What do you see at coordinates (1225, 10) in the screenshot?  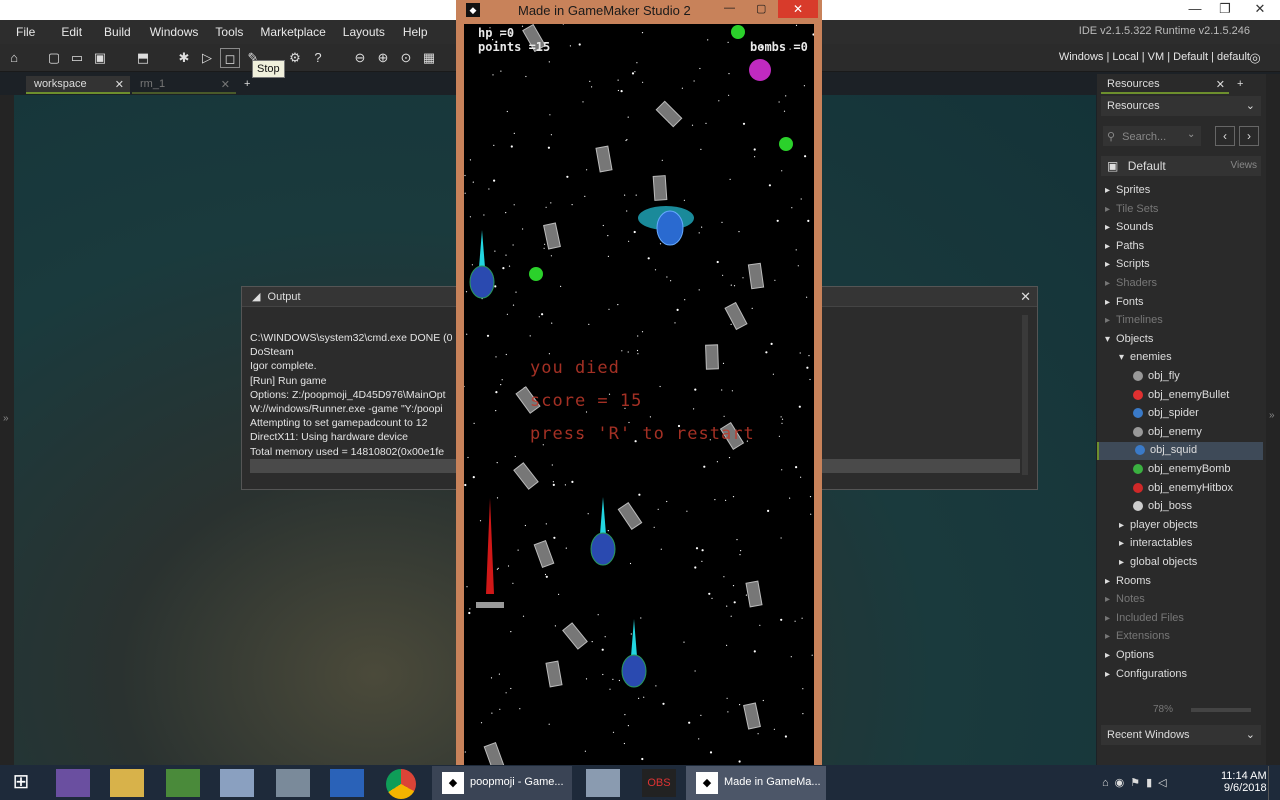 I see `maximize-button: ❐` at bounding box center [1225, 10].